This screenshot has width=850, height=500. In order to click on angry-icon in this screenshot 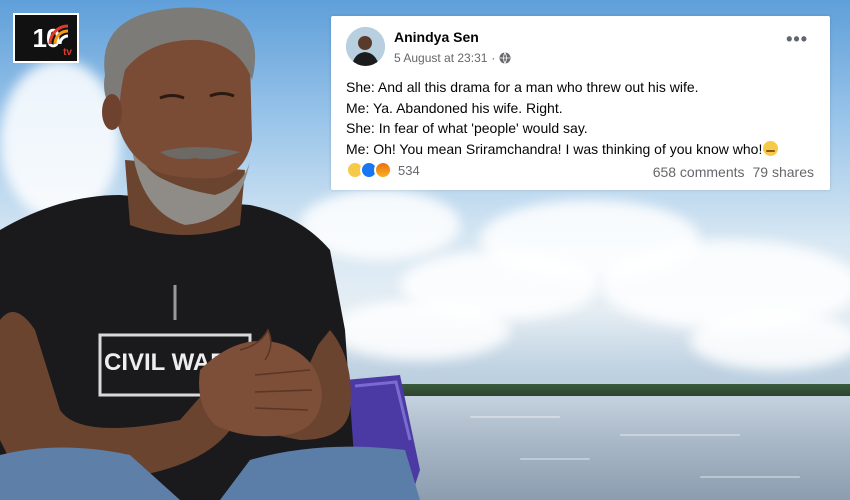, I will do `click(383, 170)`.